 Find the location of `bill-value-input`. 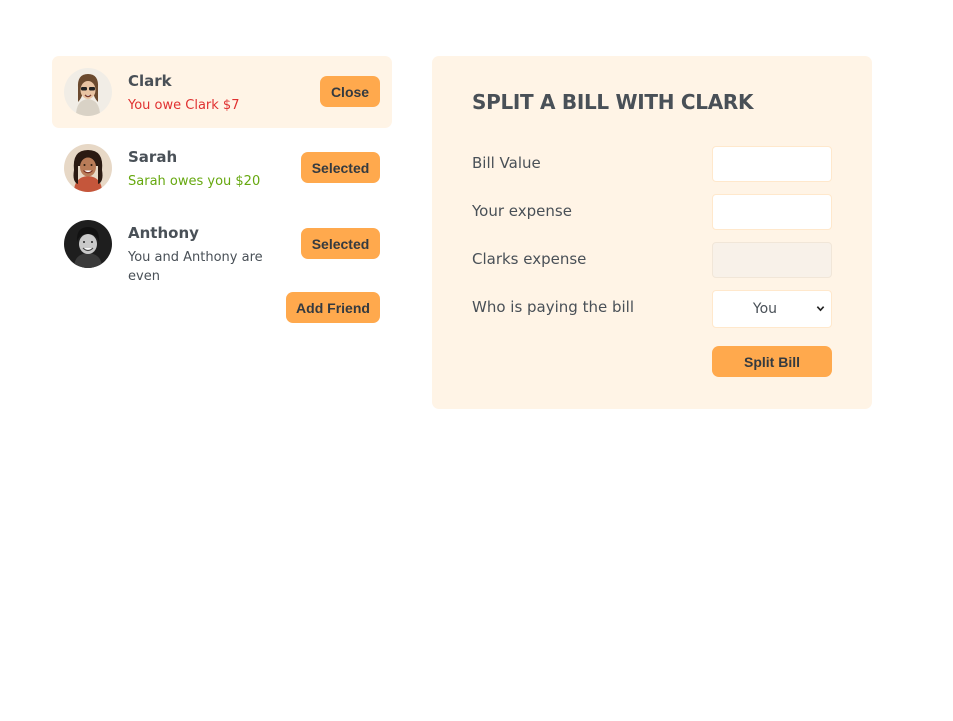

bill-value-input is located at coordinates (772, 164).